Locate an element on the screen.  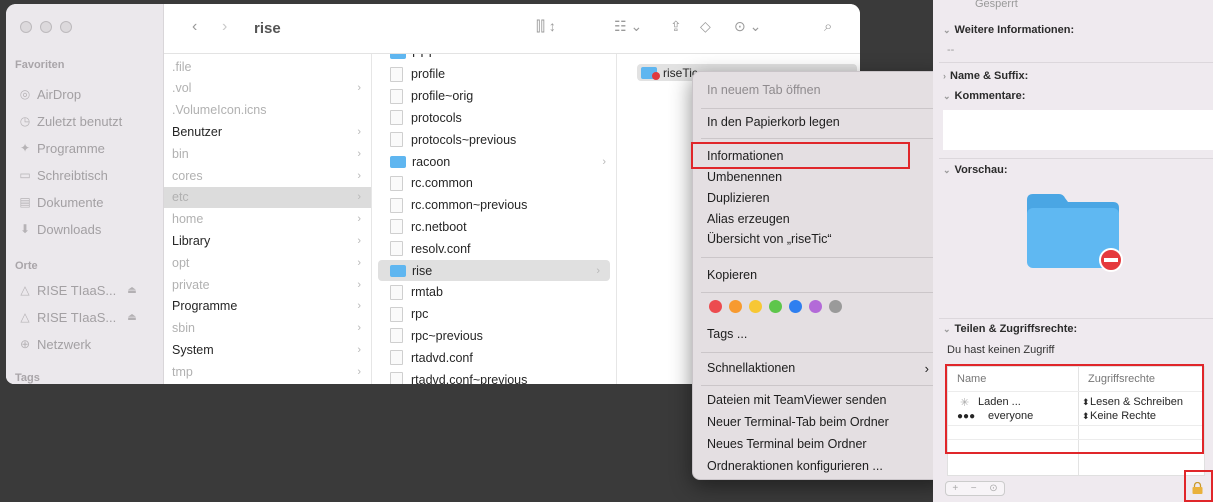
list-item: sbin › is located at coordinates (267, 328).